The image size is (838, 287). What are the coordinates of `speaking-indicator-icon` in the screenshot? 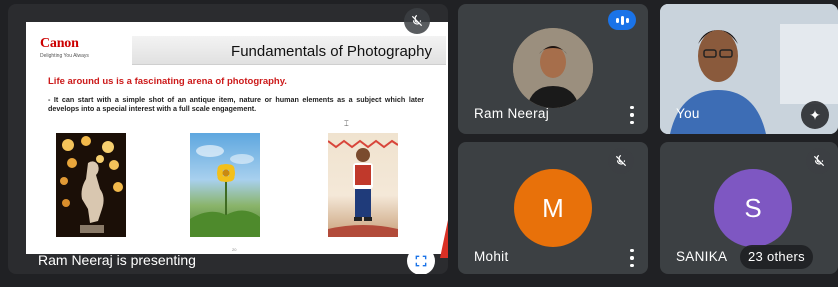 It's located at (622, 20).